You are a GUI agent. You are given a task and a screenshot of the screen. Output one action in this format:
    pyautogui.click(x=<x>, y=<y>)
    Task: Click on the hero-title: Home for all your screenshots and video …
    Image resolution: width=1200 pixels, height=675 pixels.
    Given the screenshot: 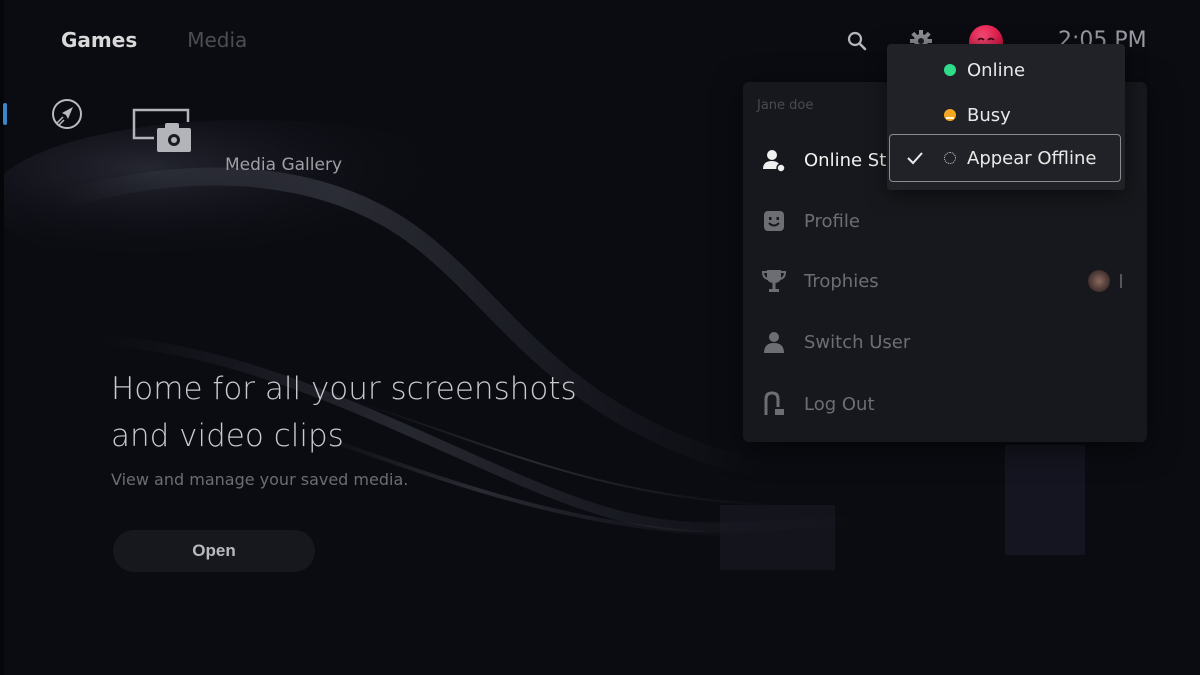 What is the action you would take?
    pyautogui.click(x=371, y=413)
    